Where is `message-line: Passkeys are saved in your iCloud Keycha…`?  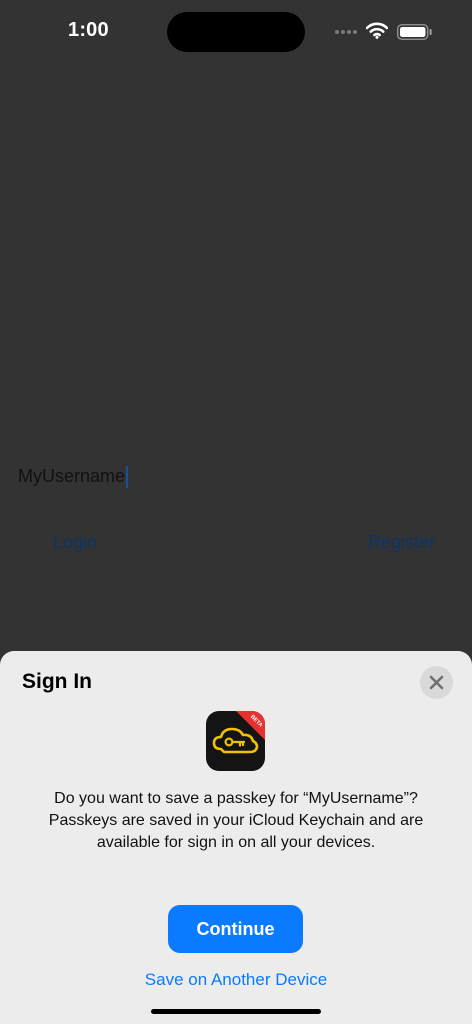 message-line: Passkeys are saved in your iCloud Keycha… is located at coordinates (236, 820).